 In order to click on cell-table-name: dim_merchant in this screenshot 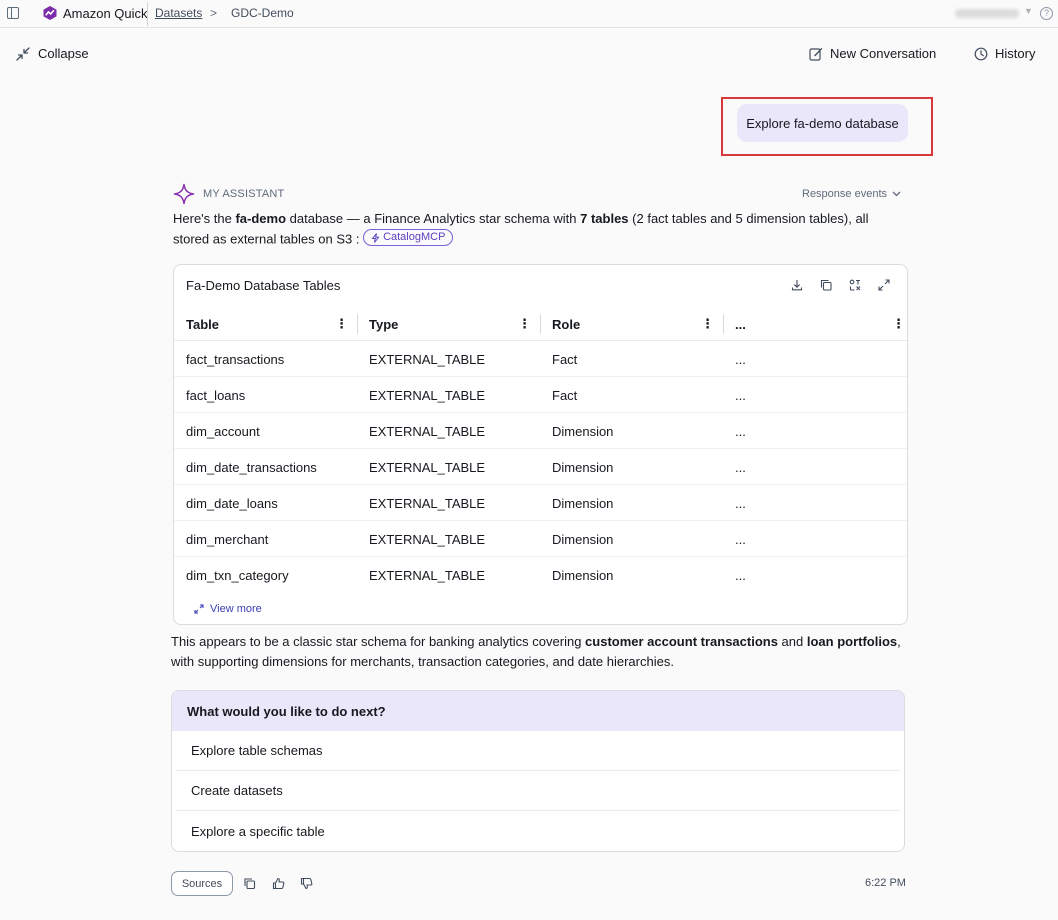, I will do `click(227, 539)`.